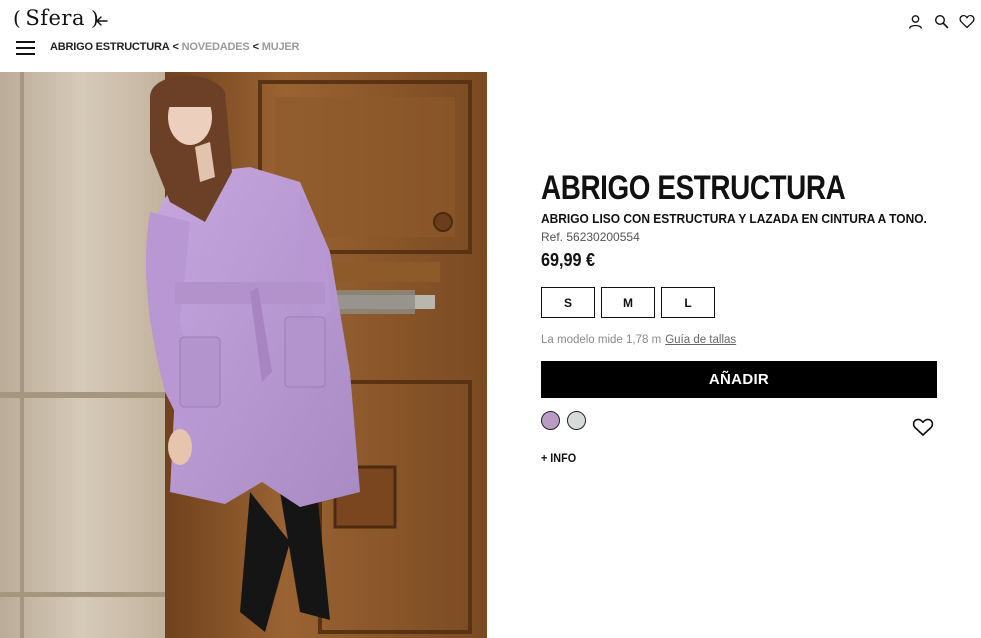 Image resolution: width=981 pixels, height=638 pixels. Describe the element at coordinates (102, 21) in the screenshot. I see `back-arrow-icon` at that location.